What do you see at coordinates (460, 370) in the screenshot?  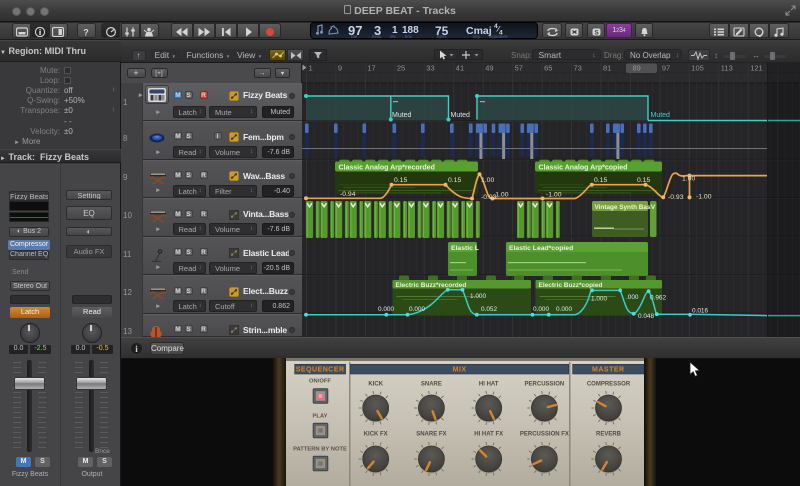 I see `svg-text: MIX` at bounding box center [460, 370].